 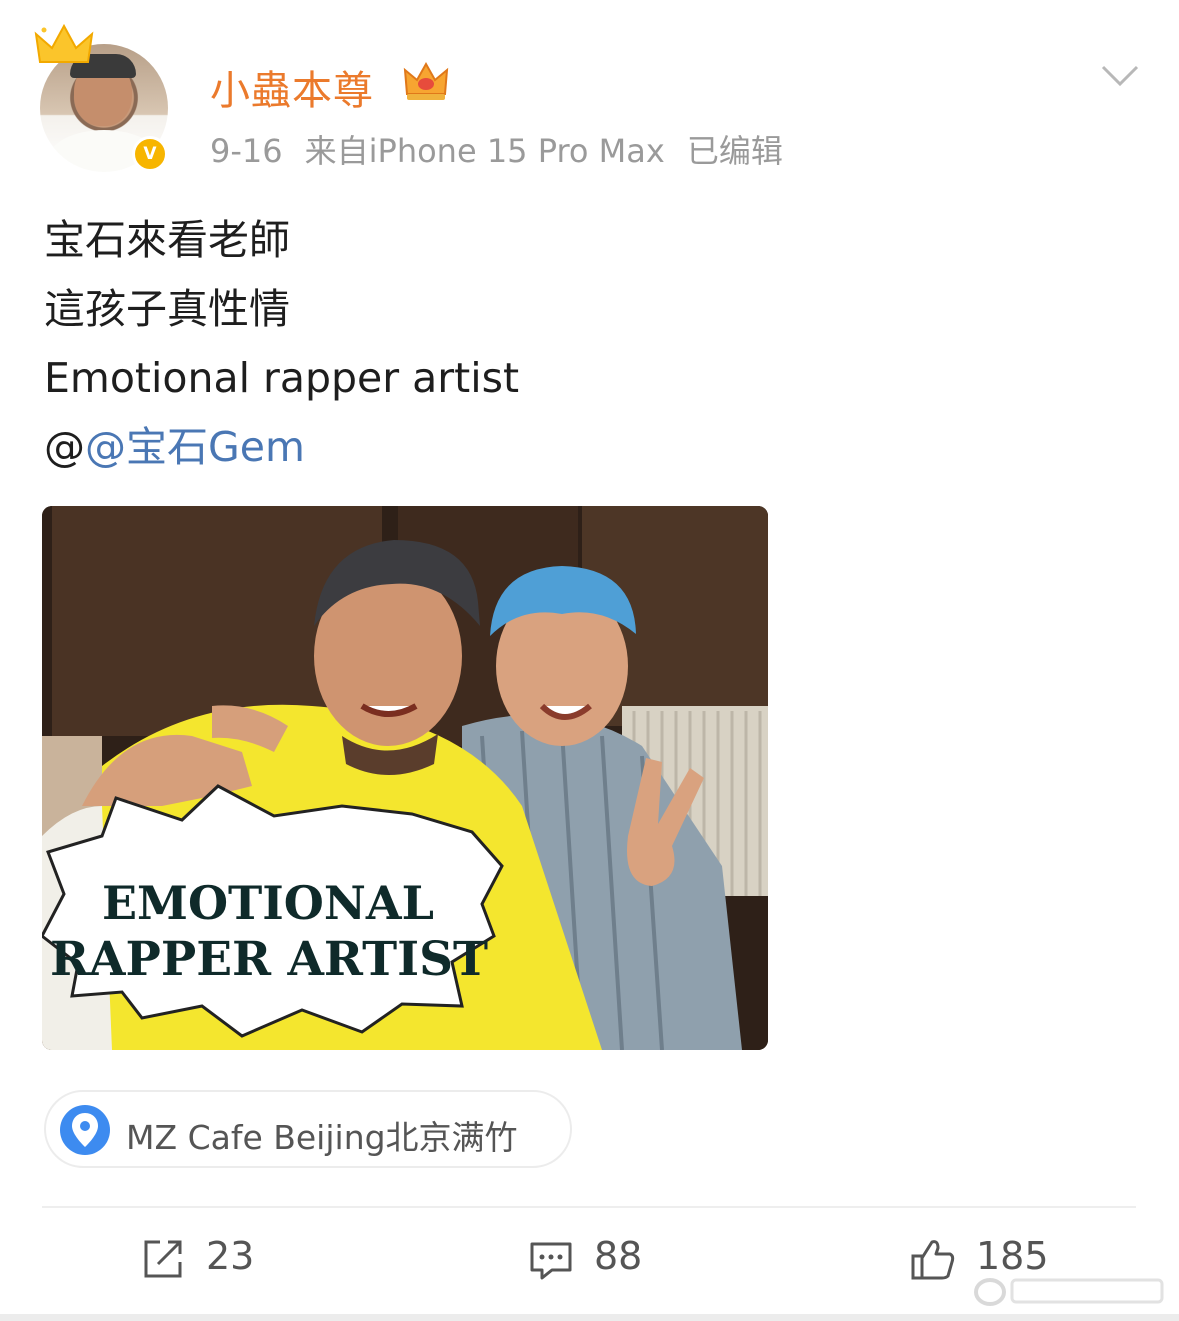 I want to click on photo-caption-line1: EMOTIONAL, so click(x=268, y=903).